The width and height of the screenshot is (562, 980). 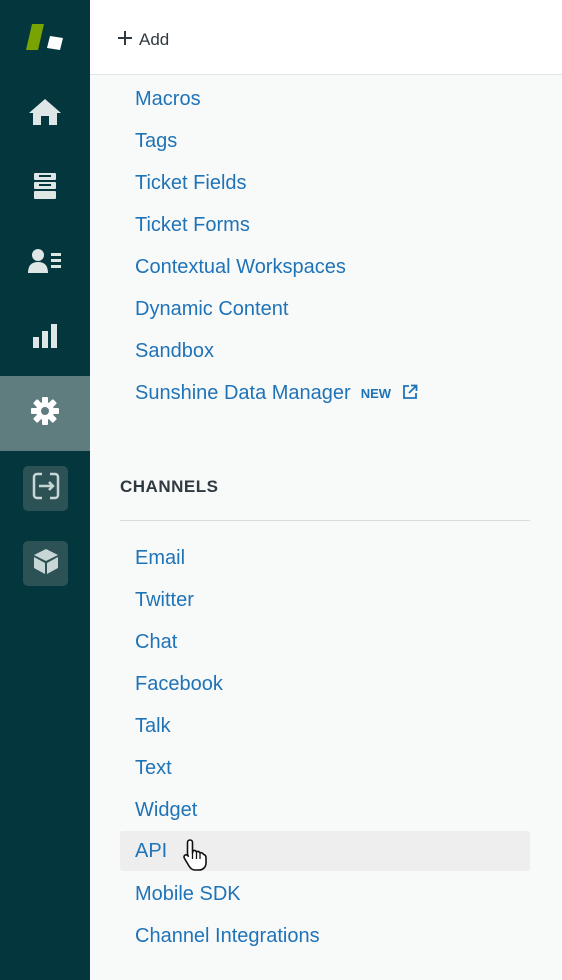 I want to click on menu-item-sunshine-data-manager: Sunshine Data Manager NEW, so click(x=276, y=393).